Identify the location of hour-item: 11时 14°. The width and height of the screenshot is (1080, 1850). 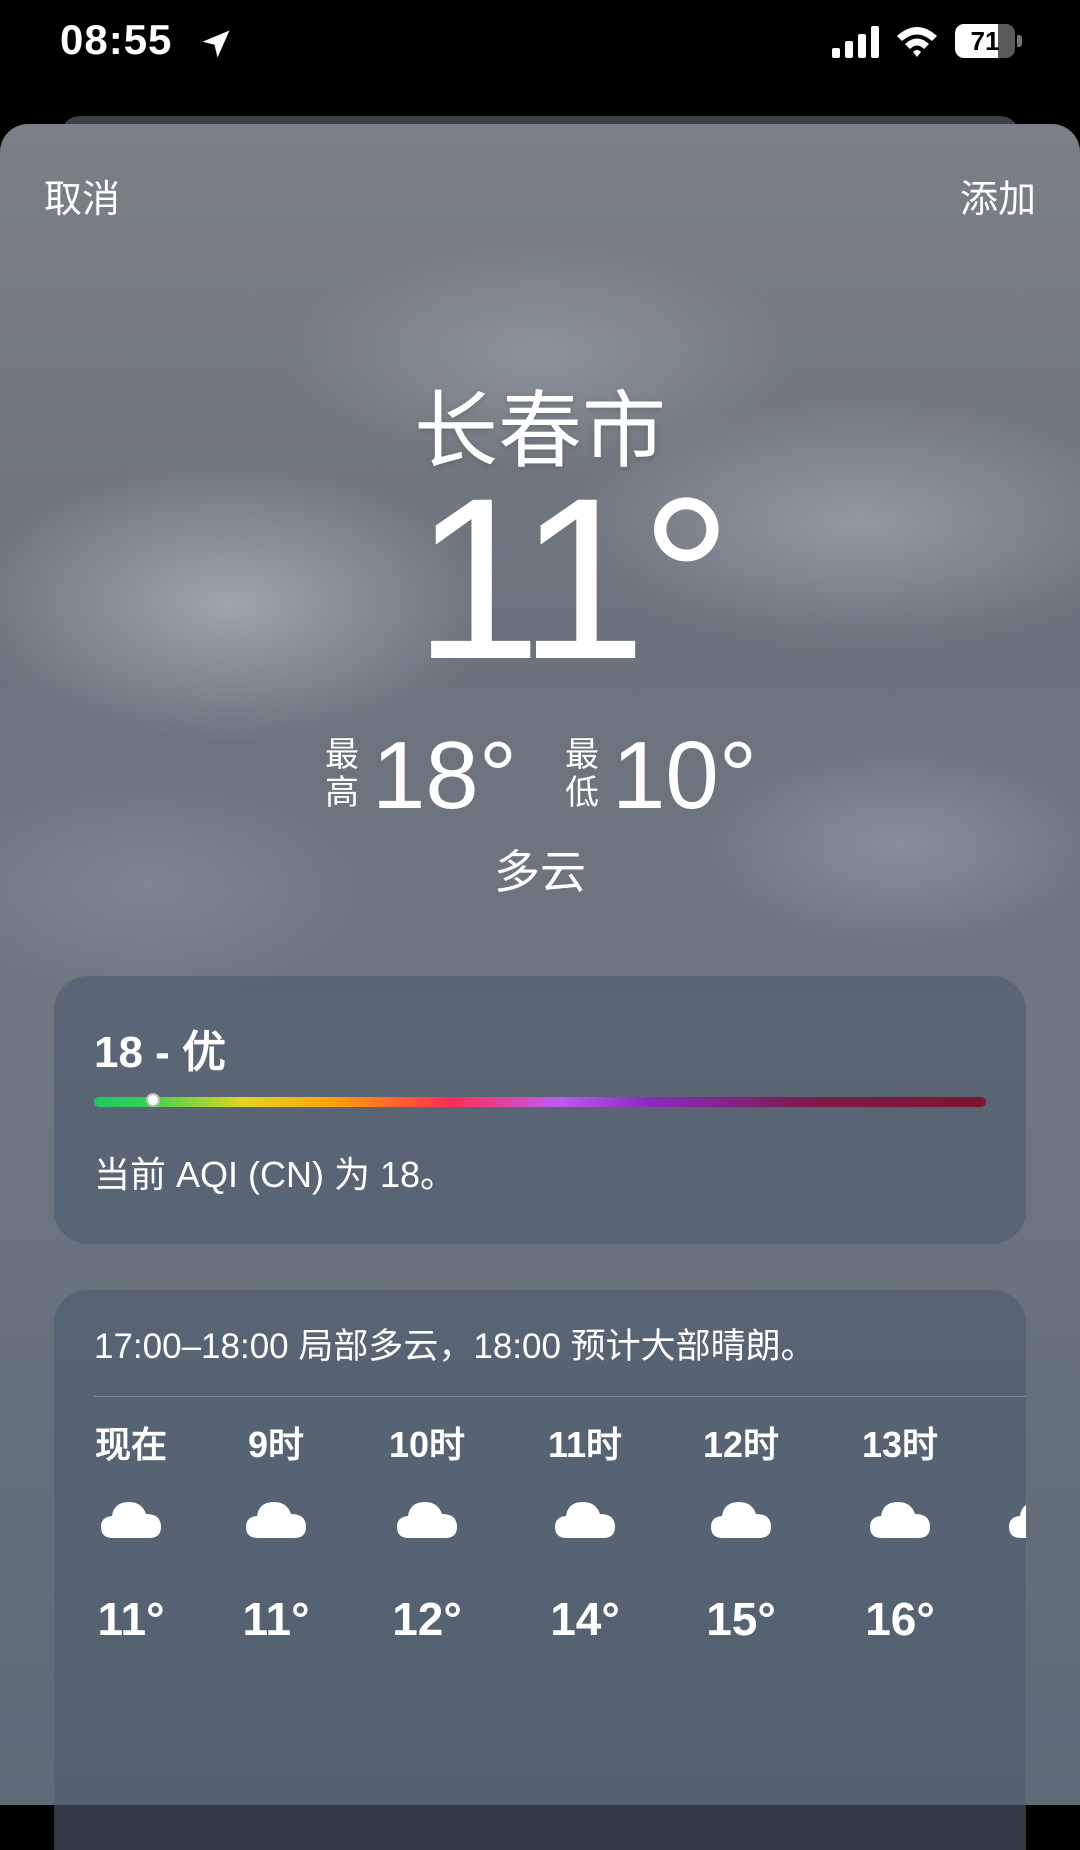
(585, 1533).